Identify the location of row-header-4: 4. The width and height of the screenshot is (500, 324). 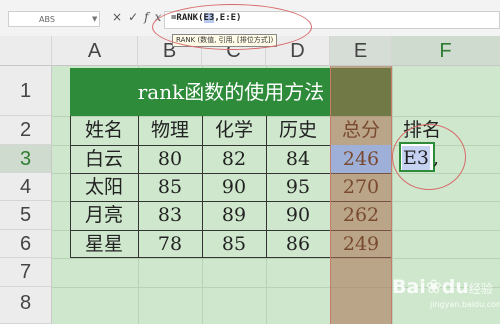
(26, 187).